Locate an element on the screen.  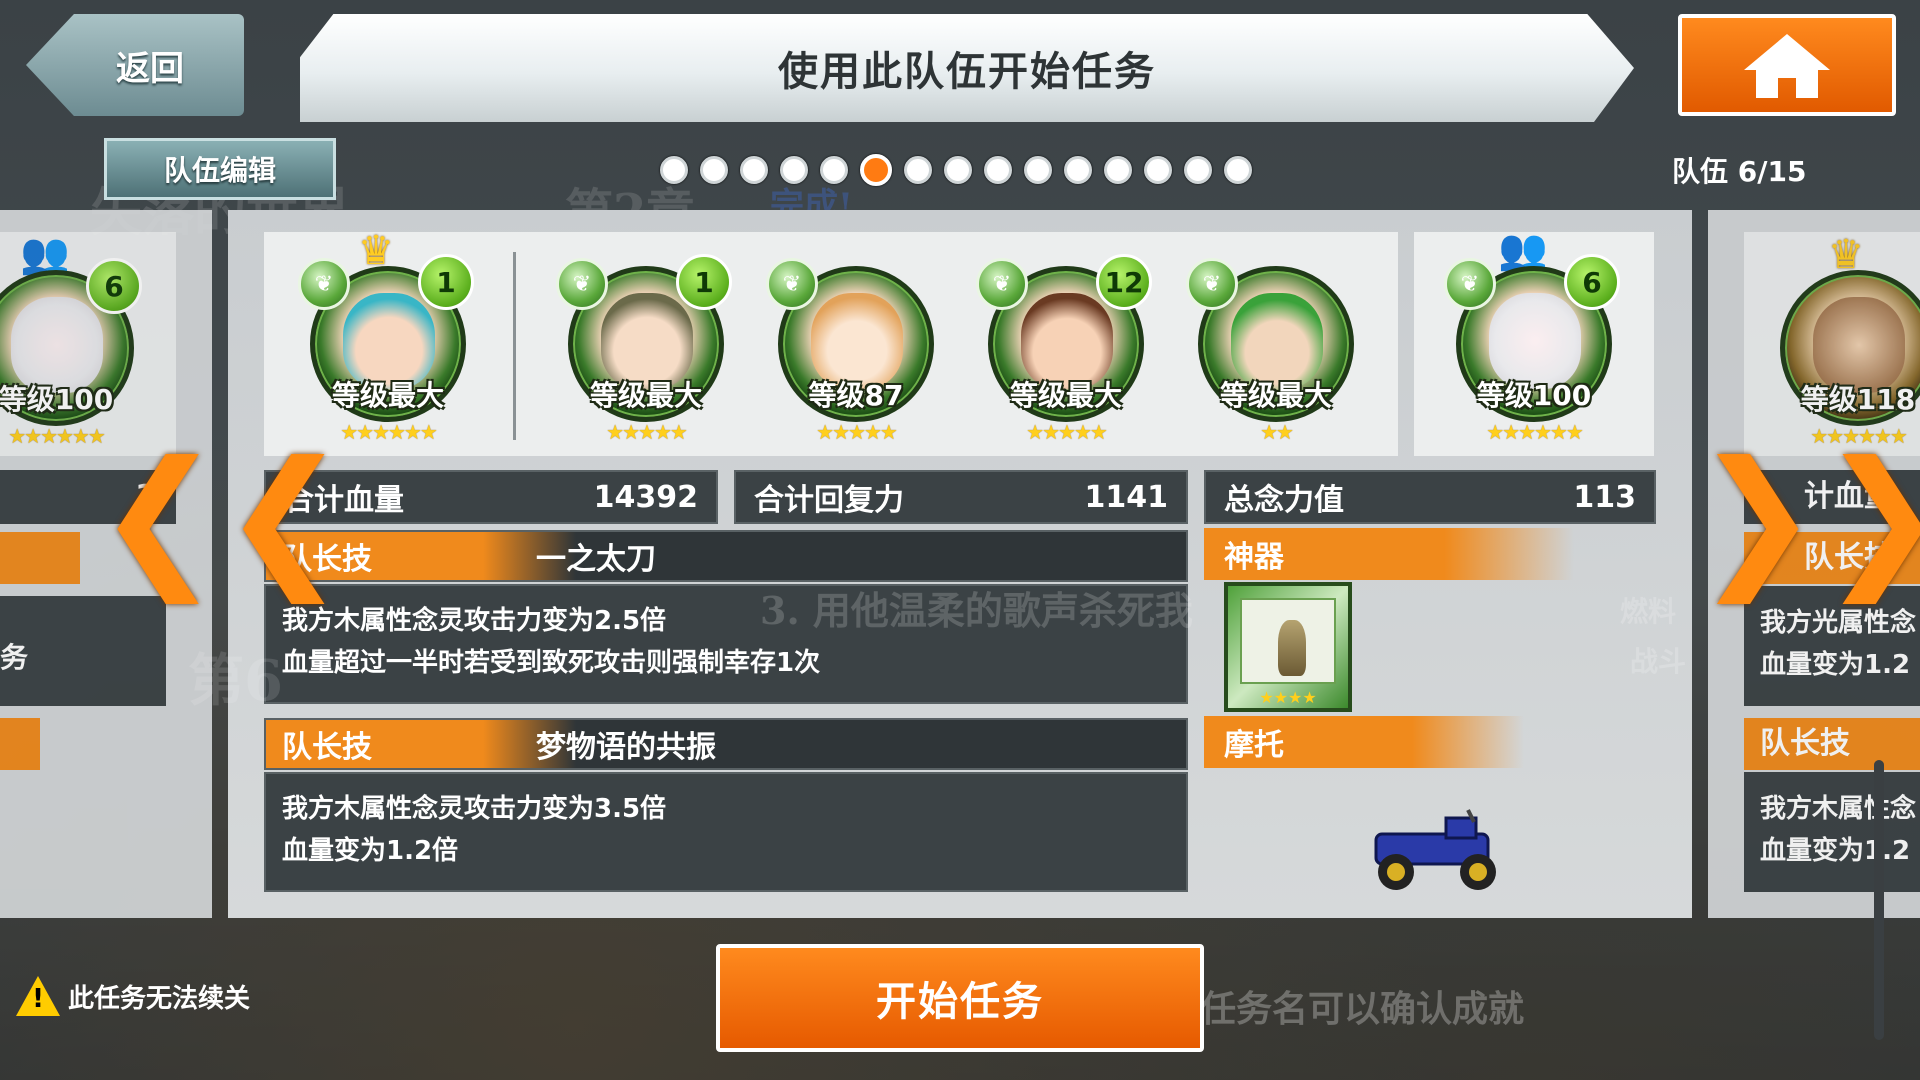
bg-hint: 任务名可以确认成就 is located at coordinates (1362, 1009).